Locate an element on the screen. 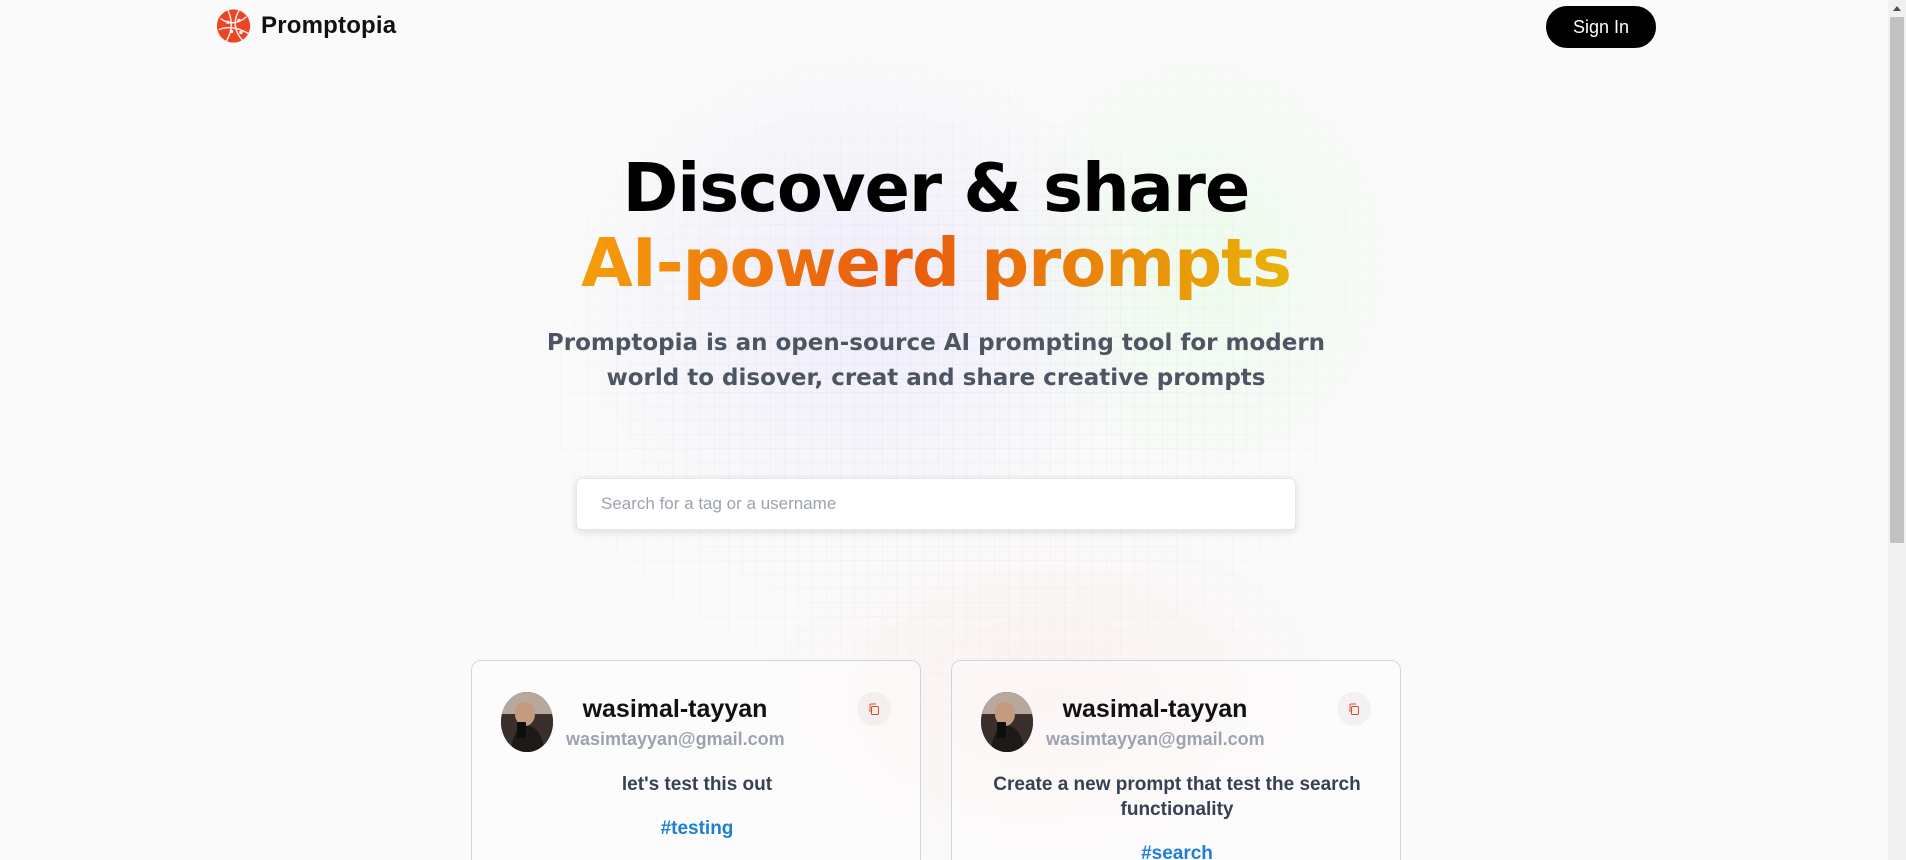 The width and height of the screenshot is (1906, 860). search-input is located at coordinates (936, 504).